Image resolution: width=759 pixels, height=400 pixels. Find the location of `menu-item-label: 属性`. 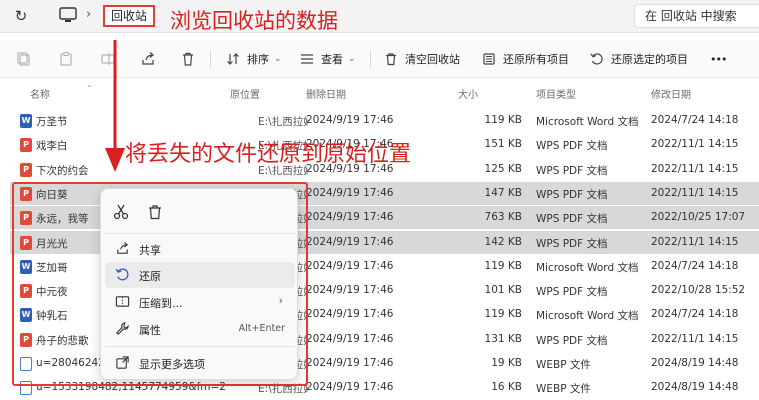

menu-item-label: 属性 is located at coordinates (150, 330).